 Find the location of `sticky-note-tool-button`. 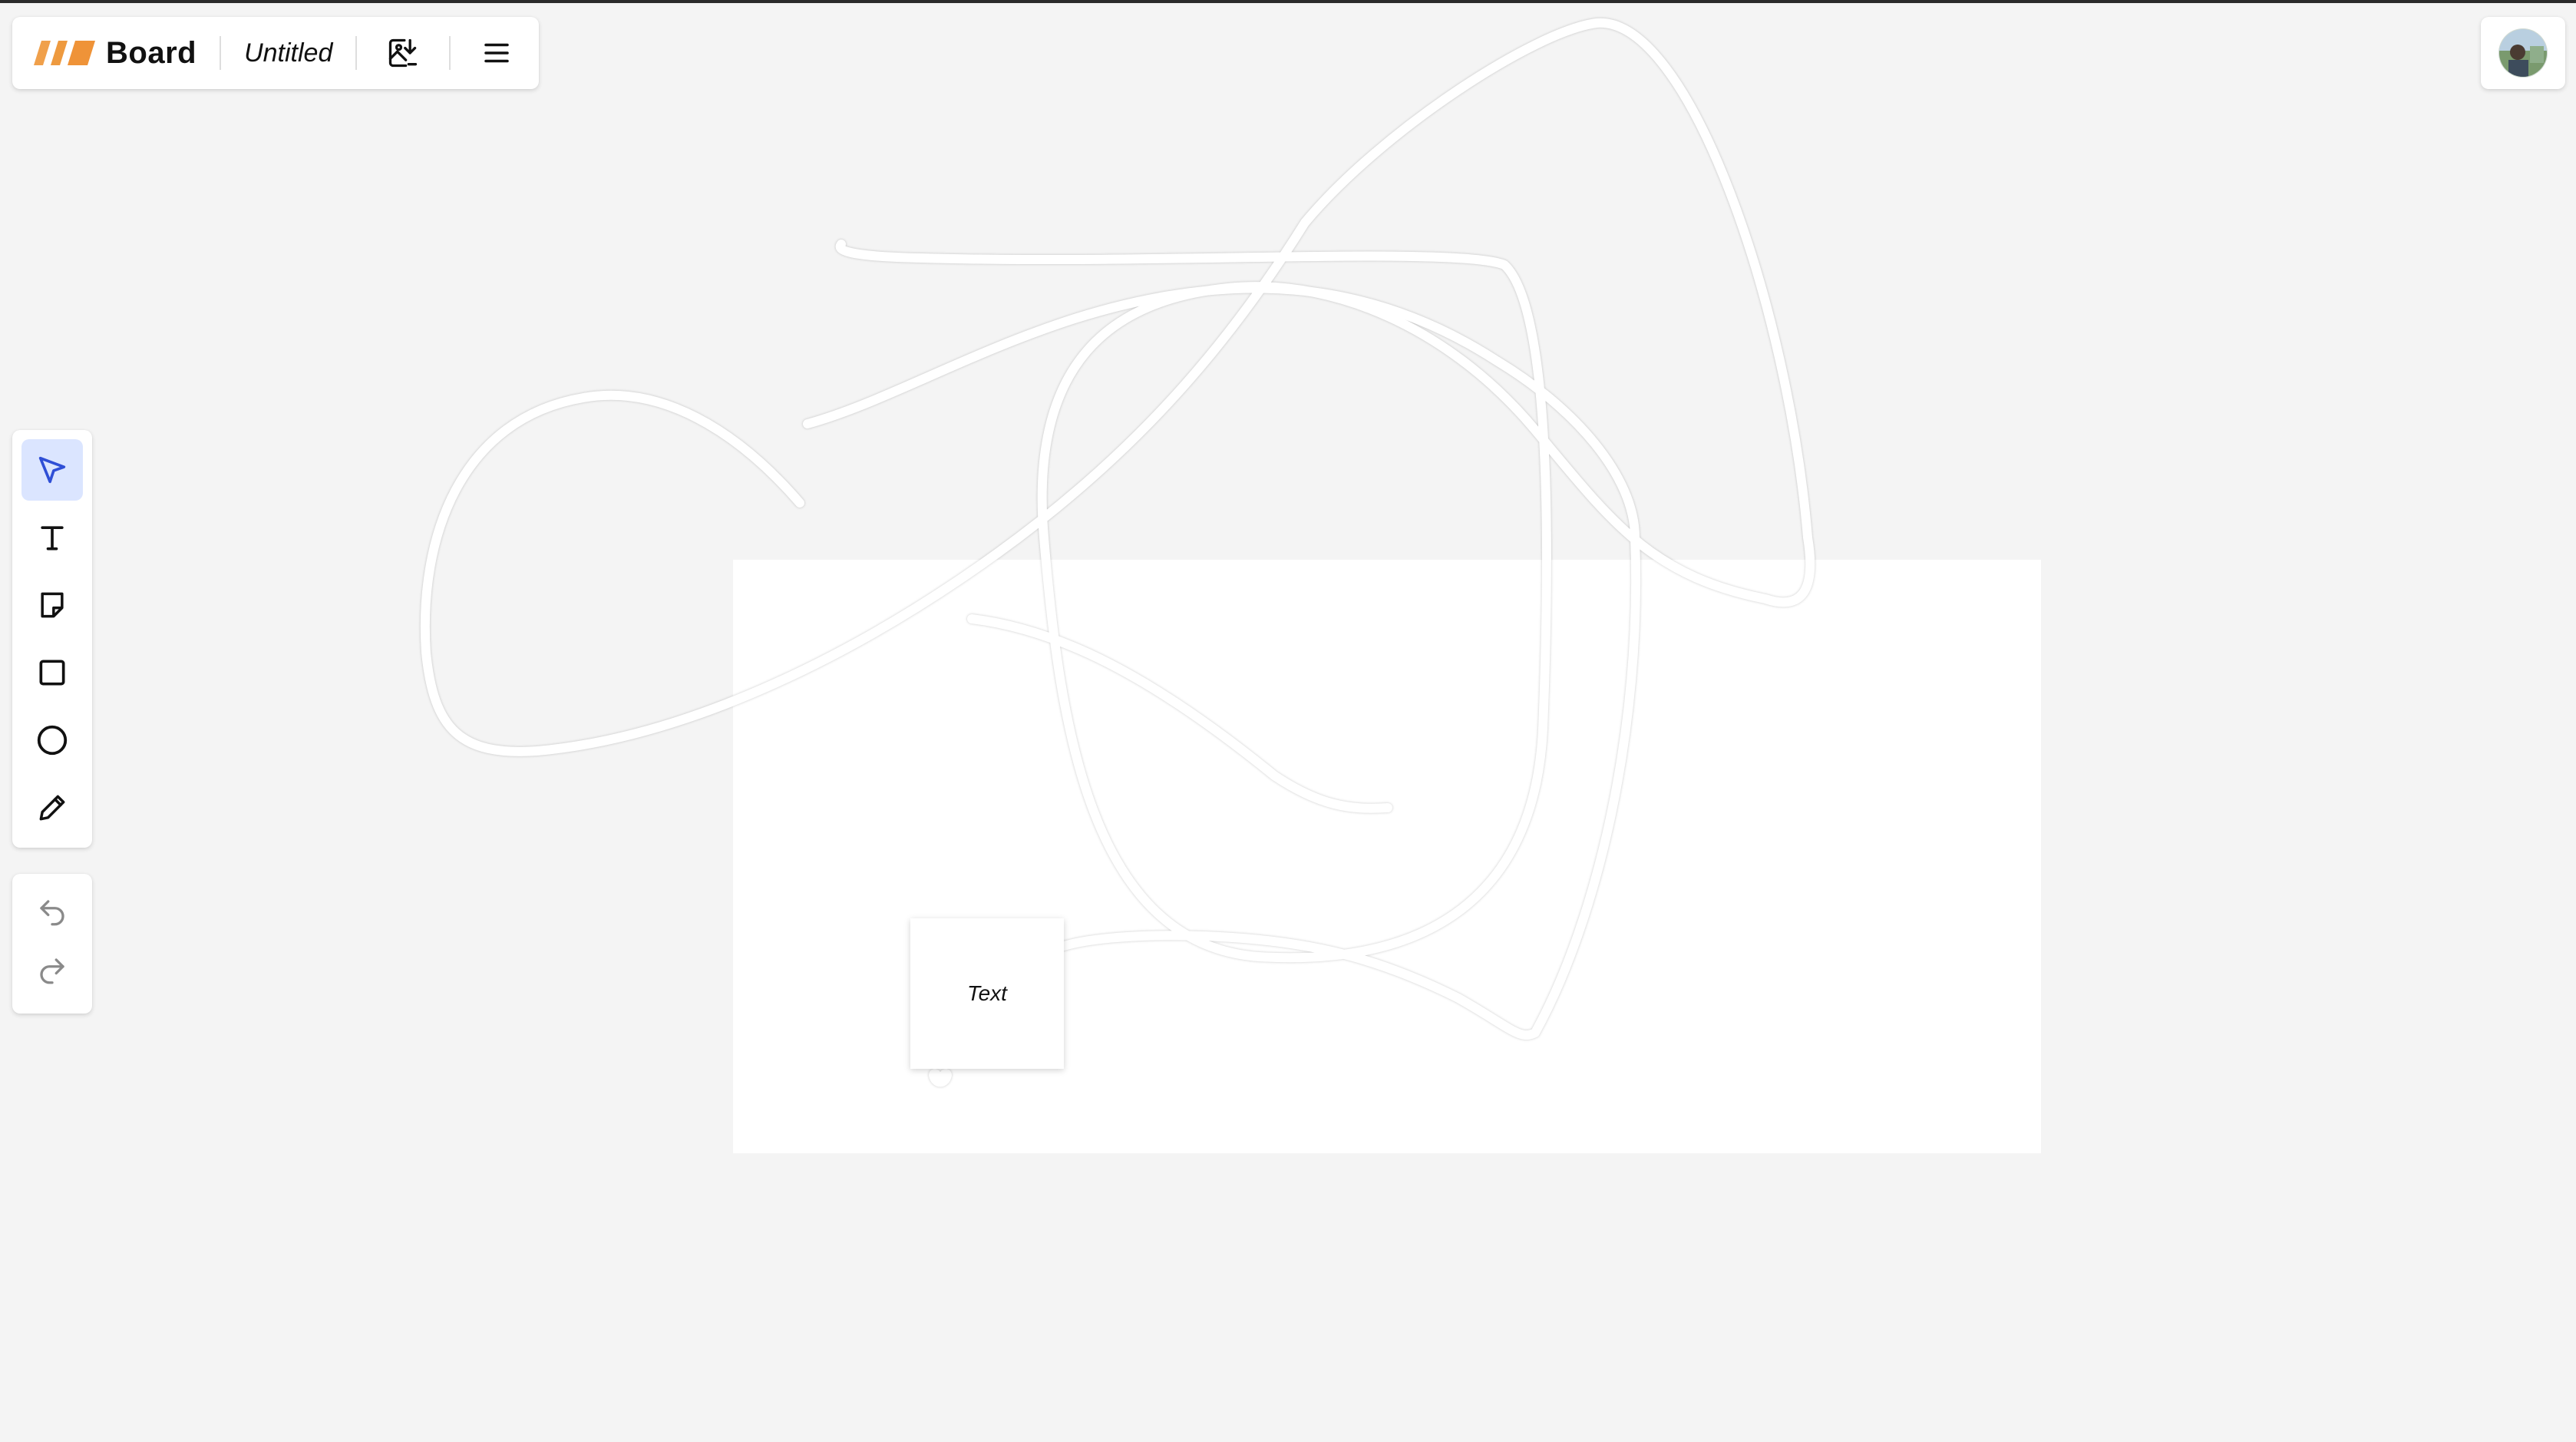

sticky-note-tool-button is located at coordinates (52, 605).